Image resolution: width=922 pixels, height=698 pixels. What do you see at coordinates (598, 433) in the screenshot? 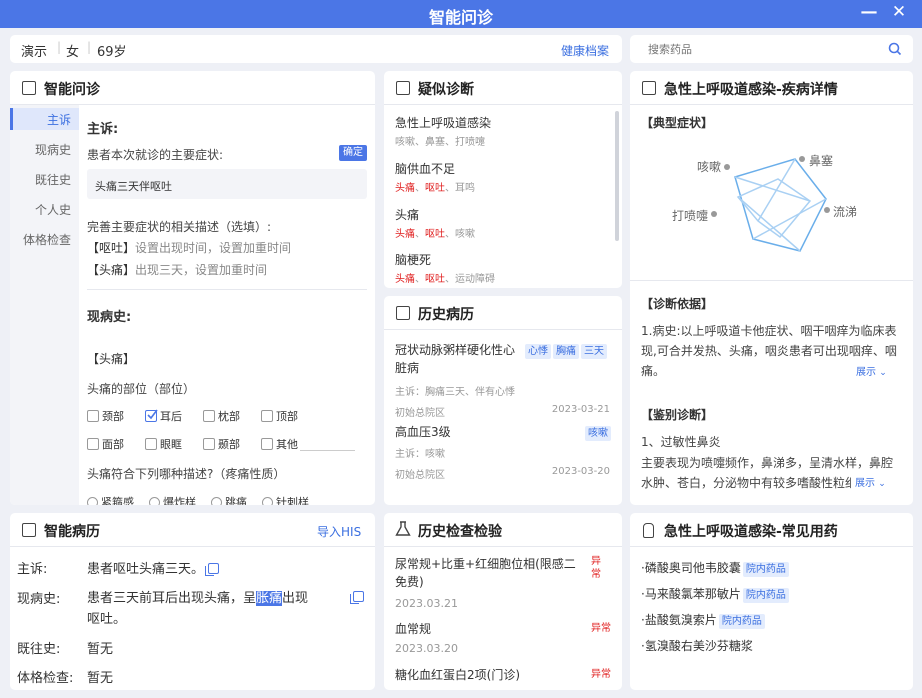
I see `symptom-tag: 咳嗽` at bounding box center [598, 433].